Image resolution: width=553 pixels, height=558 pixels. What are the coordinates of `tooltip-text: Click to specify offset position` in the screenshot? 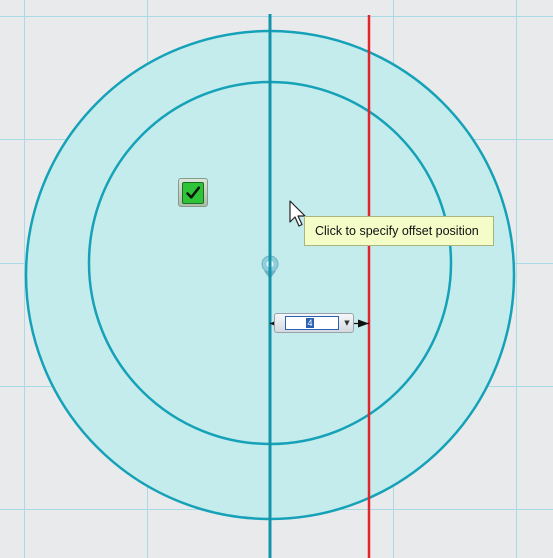 It's located at (397, 231).